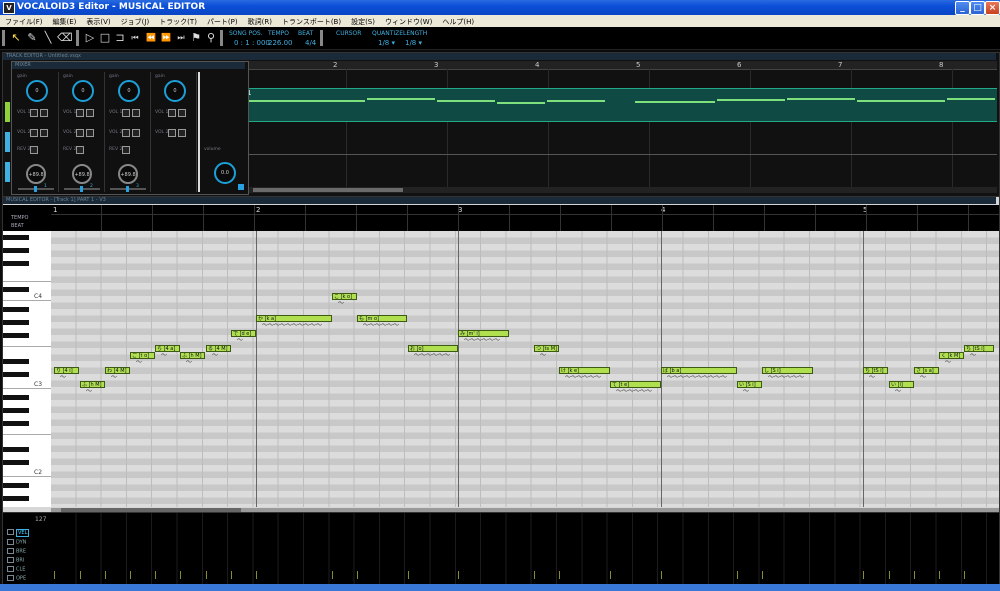 The width and height of the screenshot is (1000, 591). I want to click on play-icon: ▷, so click(90, 38).